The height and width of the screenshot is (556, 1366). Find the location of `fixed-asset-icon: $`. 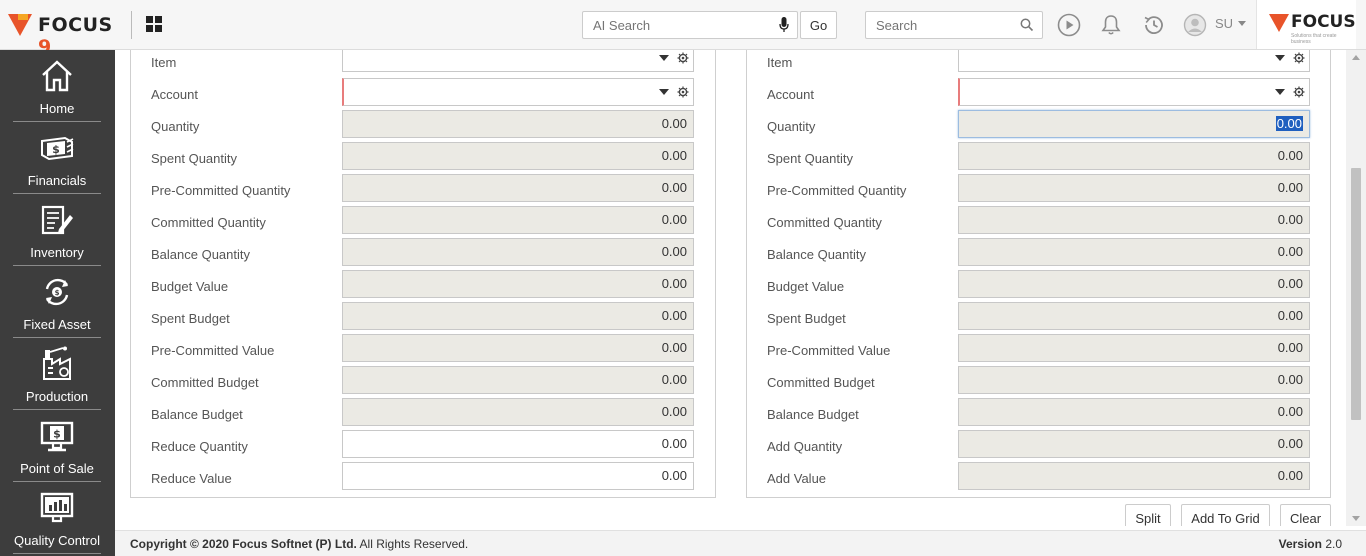

fixed-asset-icon: $ is located at coordinates (57, 292).